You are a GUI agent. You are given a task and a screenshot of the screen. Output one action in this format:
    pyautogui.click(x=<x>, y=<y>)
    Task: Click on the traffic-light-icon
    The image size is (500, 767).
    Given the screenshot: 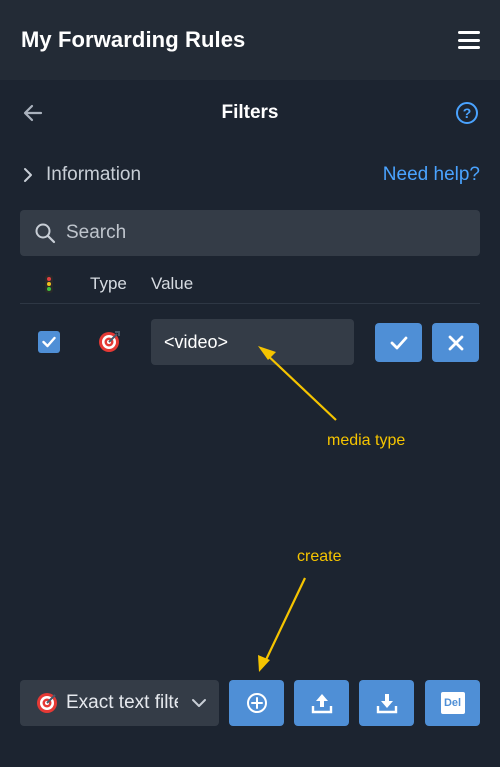 What is the action you would take?
    pyautogui.click(x=49, y=284)
    